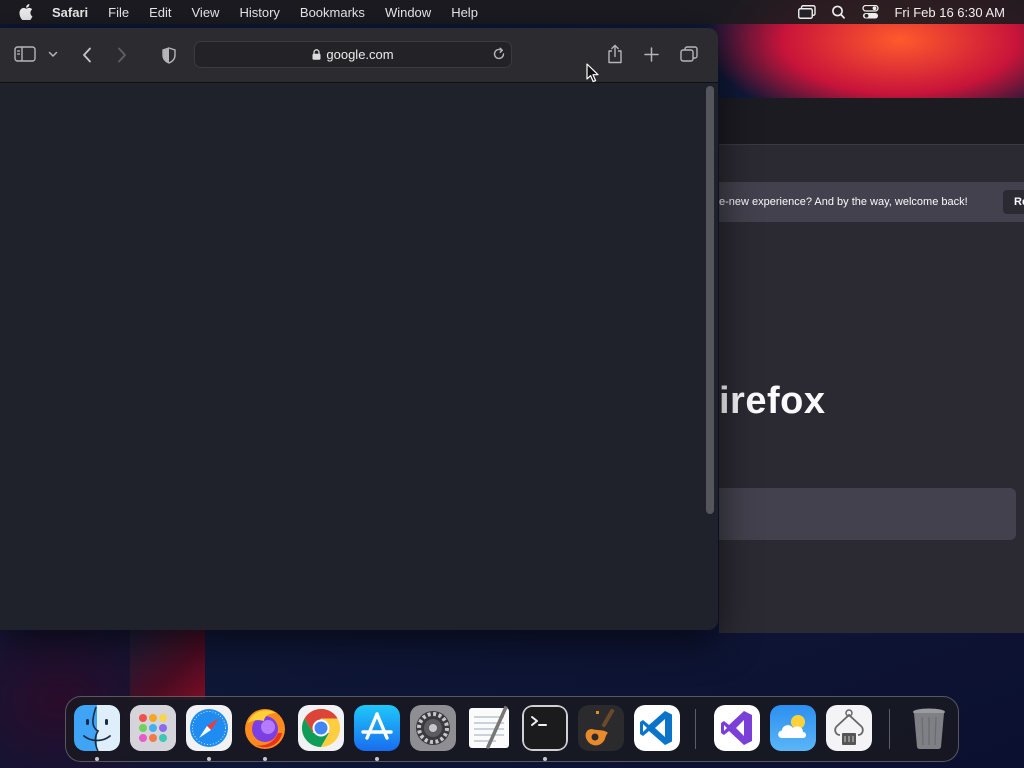 This screenshot has width=1024, height=768. What do you see at coordinates (206, 12) in the screenshot?
I see `menu-view: View` at bounding box center [206, 12].